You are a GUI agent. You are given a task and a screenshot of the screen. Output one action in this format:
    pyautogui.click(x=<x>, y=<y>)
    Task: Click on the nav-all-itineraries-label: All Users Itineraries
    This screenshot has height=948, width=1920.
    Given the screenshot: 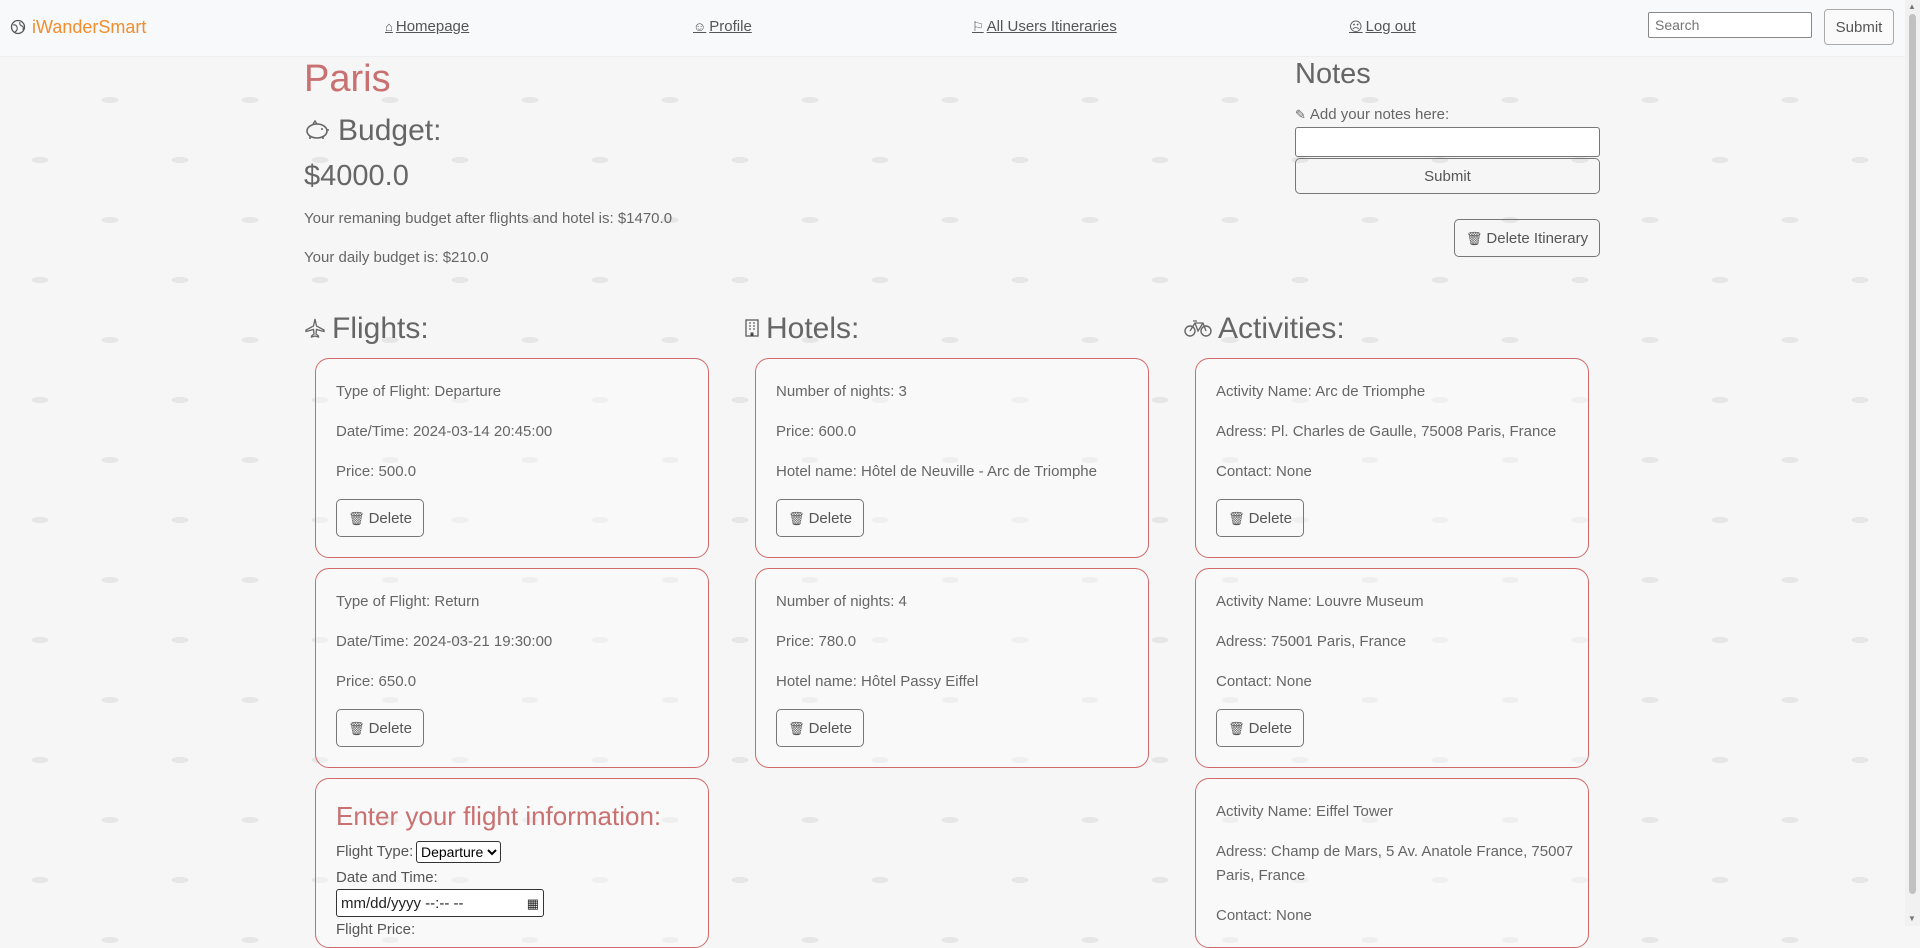 What is the action you would take?
    pyautogui.click(x=1051, y=26)
    